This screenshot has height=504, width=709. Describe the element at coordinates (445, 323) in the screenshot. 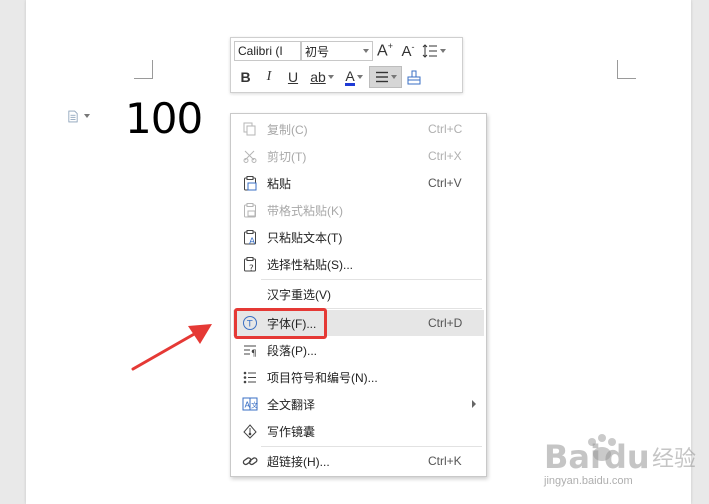

I see `menu-item-shortcut: Ctrl+D` at that location.